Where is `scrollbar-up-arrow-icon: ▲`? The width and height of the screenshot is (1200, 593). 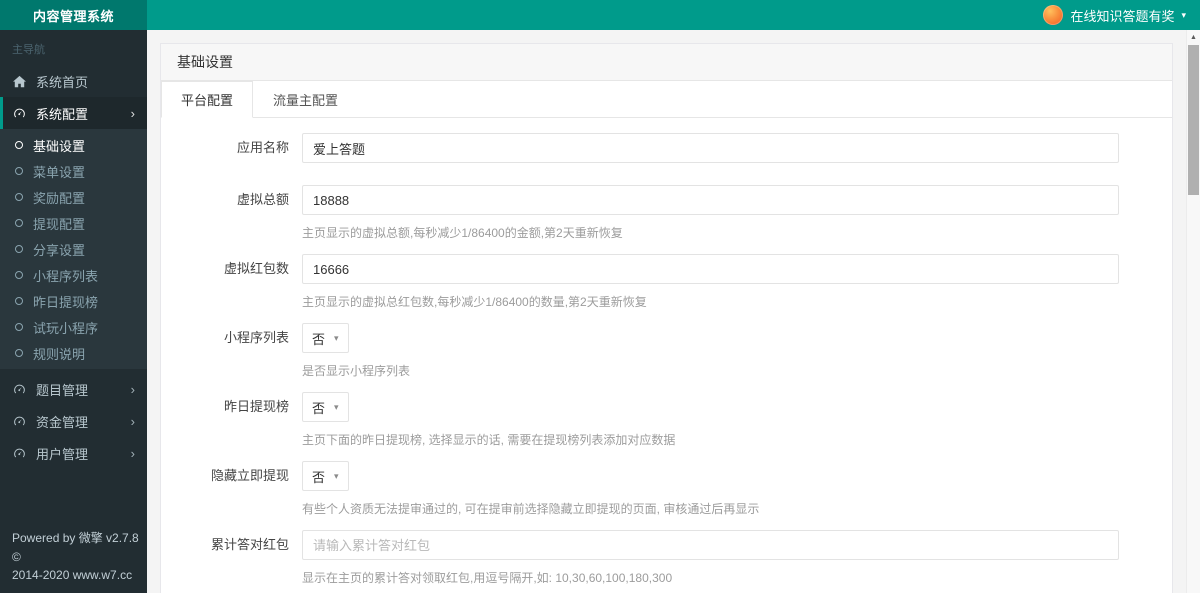
scrollbar-up-arrow-icon: ▲ is located at coordinates (1193, 37).